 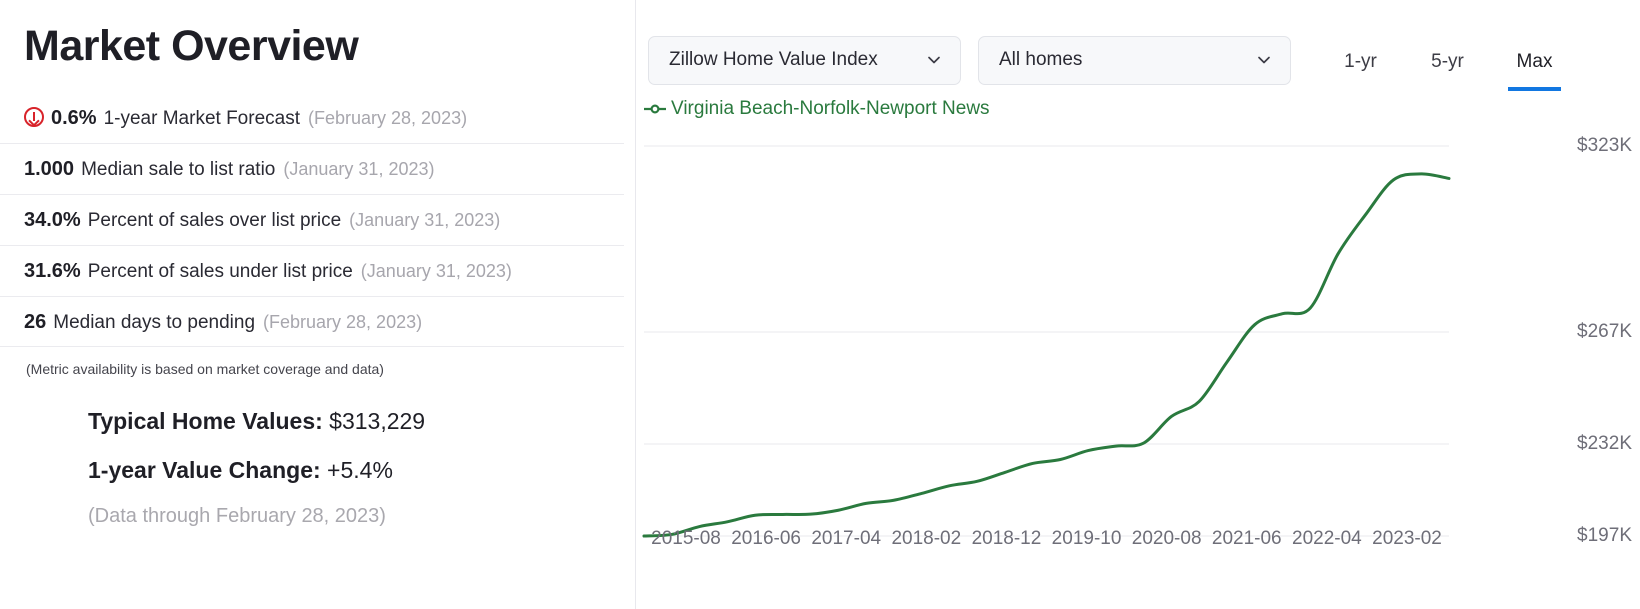 I want to click on legend-label: Virginia Beach-Norfolk-Newport News, so click(x=830, y=108).